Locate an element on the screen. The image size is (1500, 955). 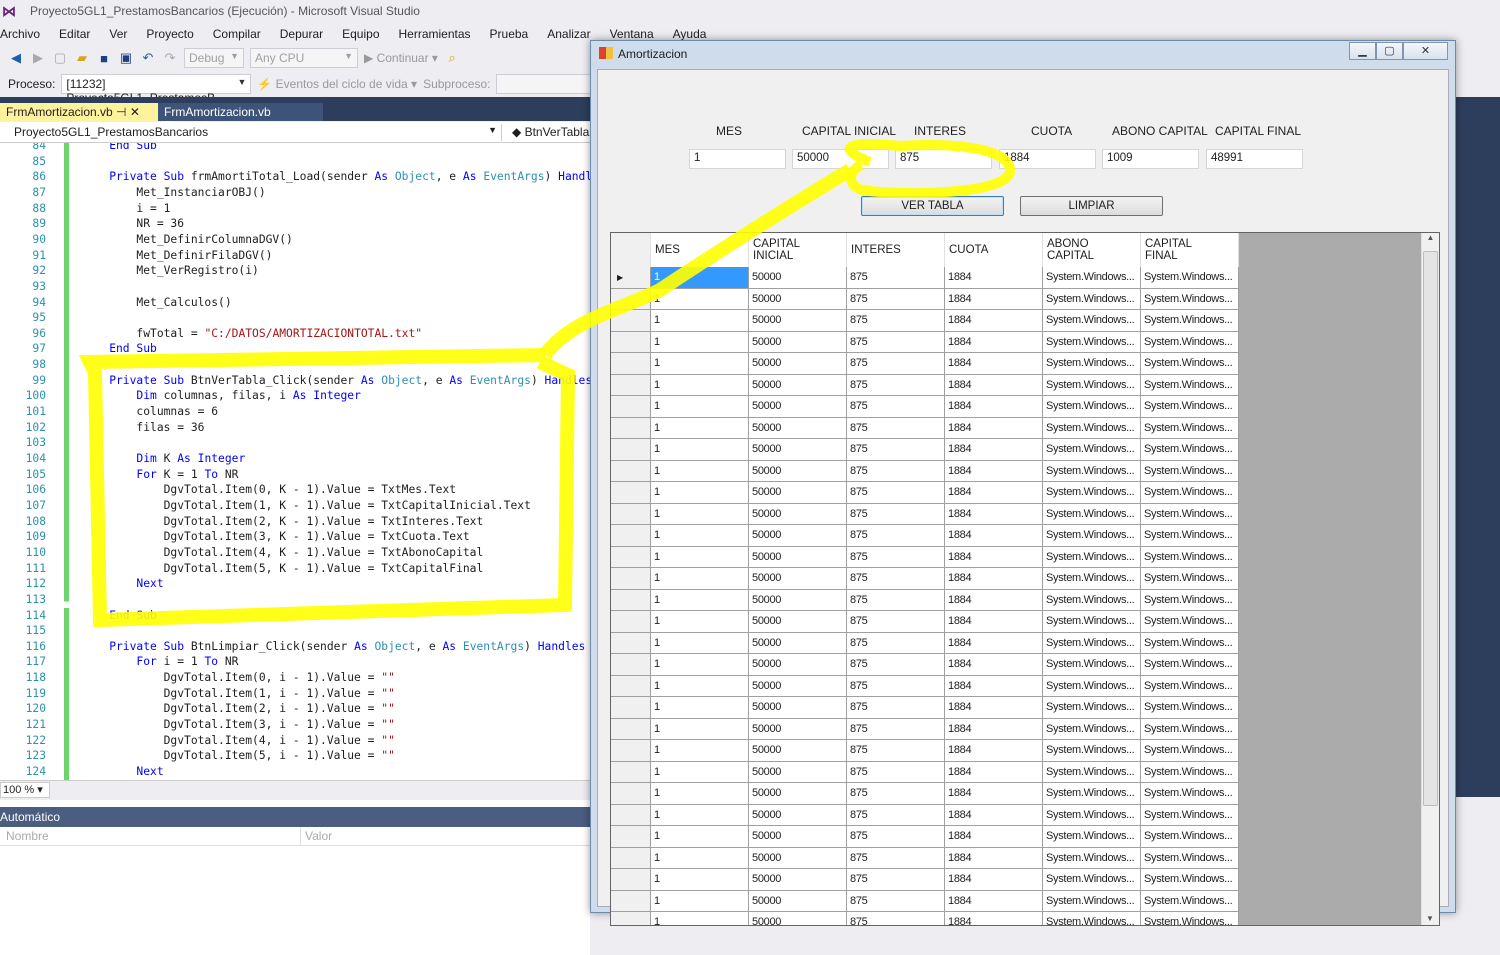
field-input-2: 875 is located at coordinates (943, 159).